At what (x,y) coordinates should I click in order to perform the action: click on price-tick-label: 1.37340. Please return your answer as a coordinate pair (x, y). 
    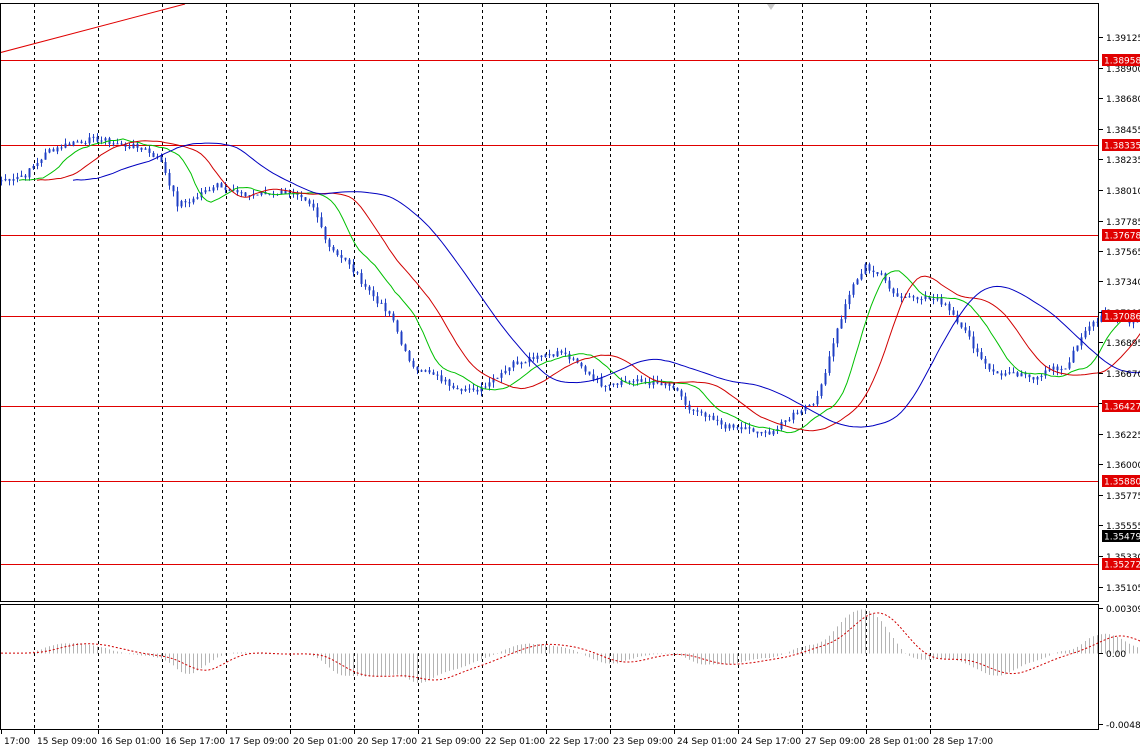
    Looking at the image, I should click on (1123, 283).